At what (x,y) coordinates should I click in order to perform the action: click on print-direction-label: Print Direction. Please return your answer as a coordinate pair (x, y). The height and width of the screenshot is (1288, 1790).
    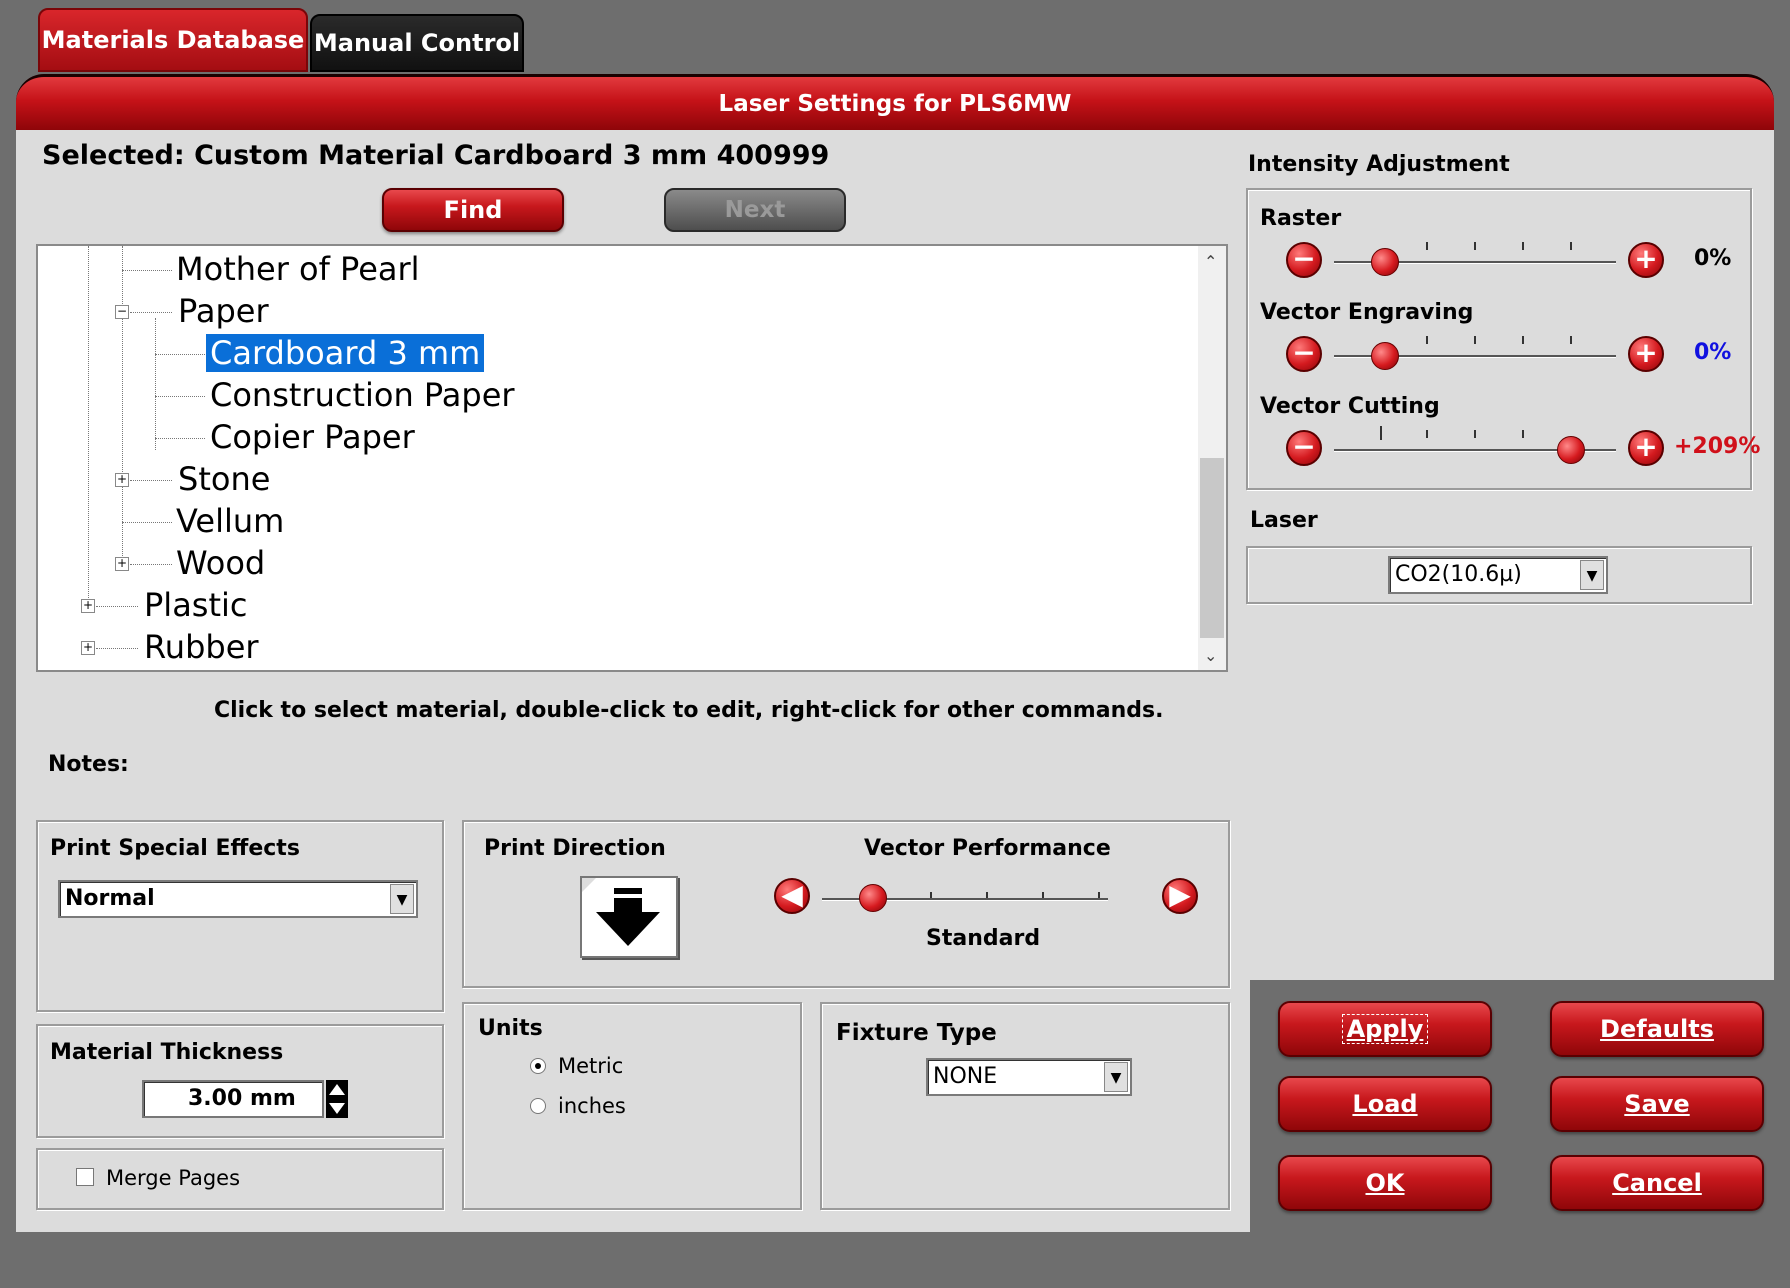
    Looking at the image, I should click on (575, 848).